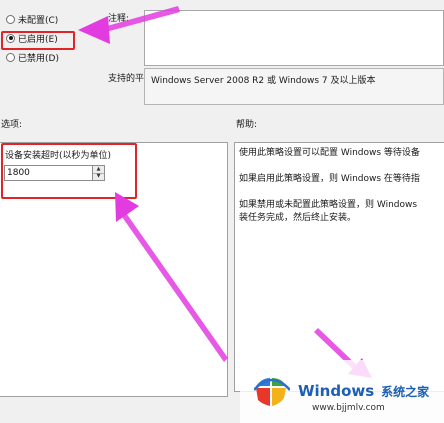 The height and width of the screenshot is (423, 444). What do you see at coordinates (129, 25) in the screenshot?
I see `arrow-to-enabled-icon` at bounding box center [129, 25].